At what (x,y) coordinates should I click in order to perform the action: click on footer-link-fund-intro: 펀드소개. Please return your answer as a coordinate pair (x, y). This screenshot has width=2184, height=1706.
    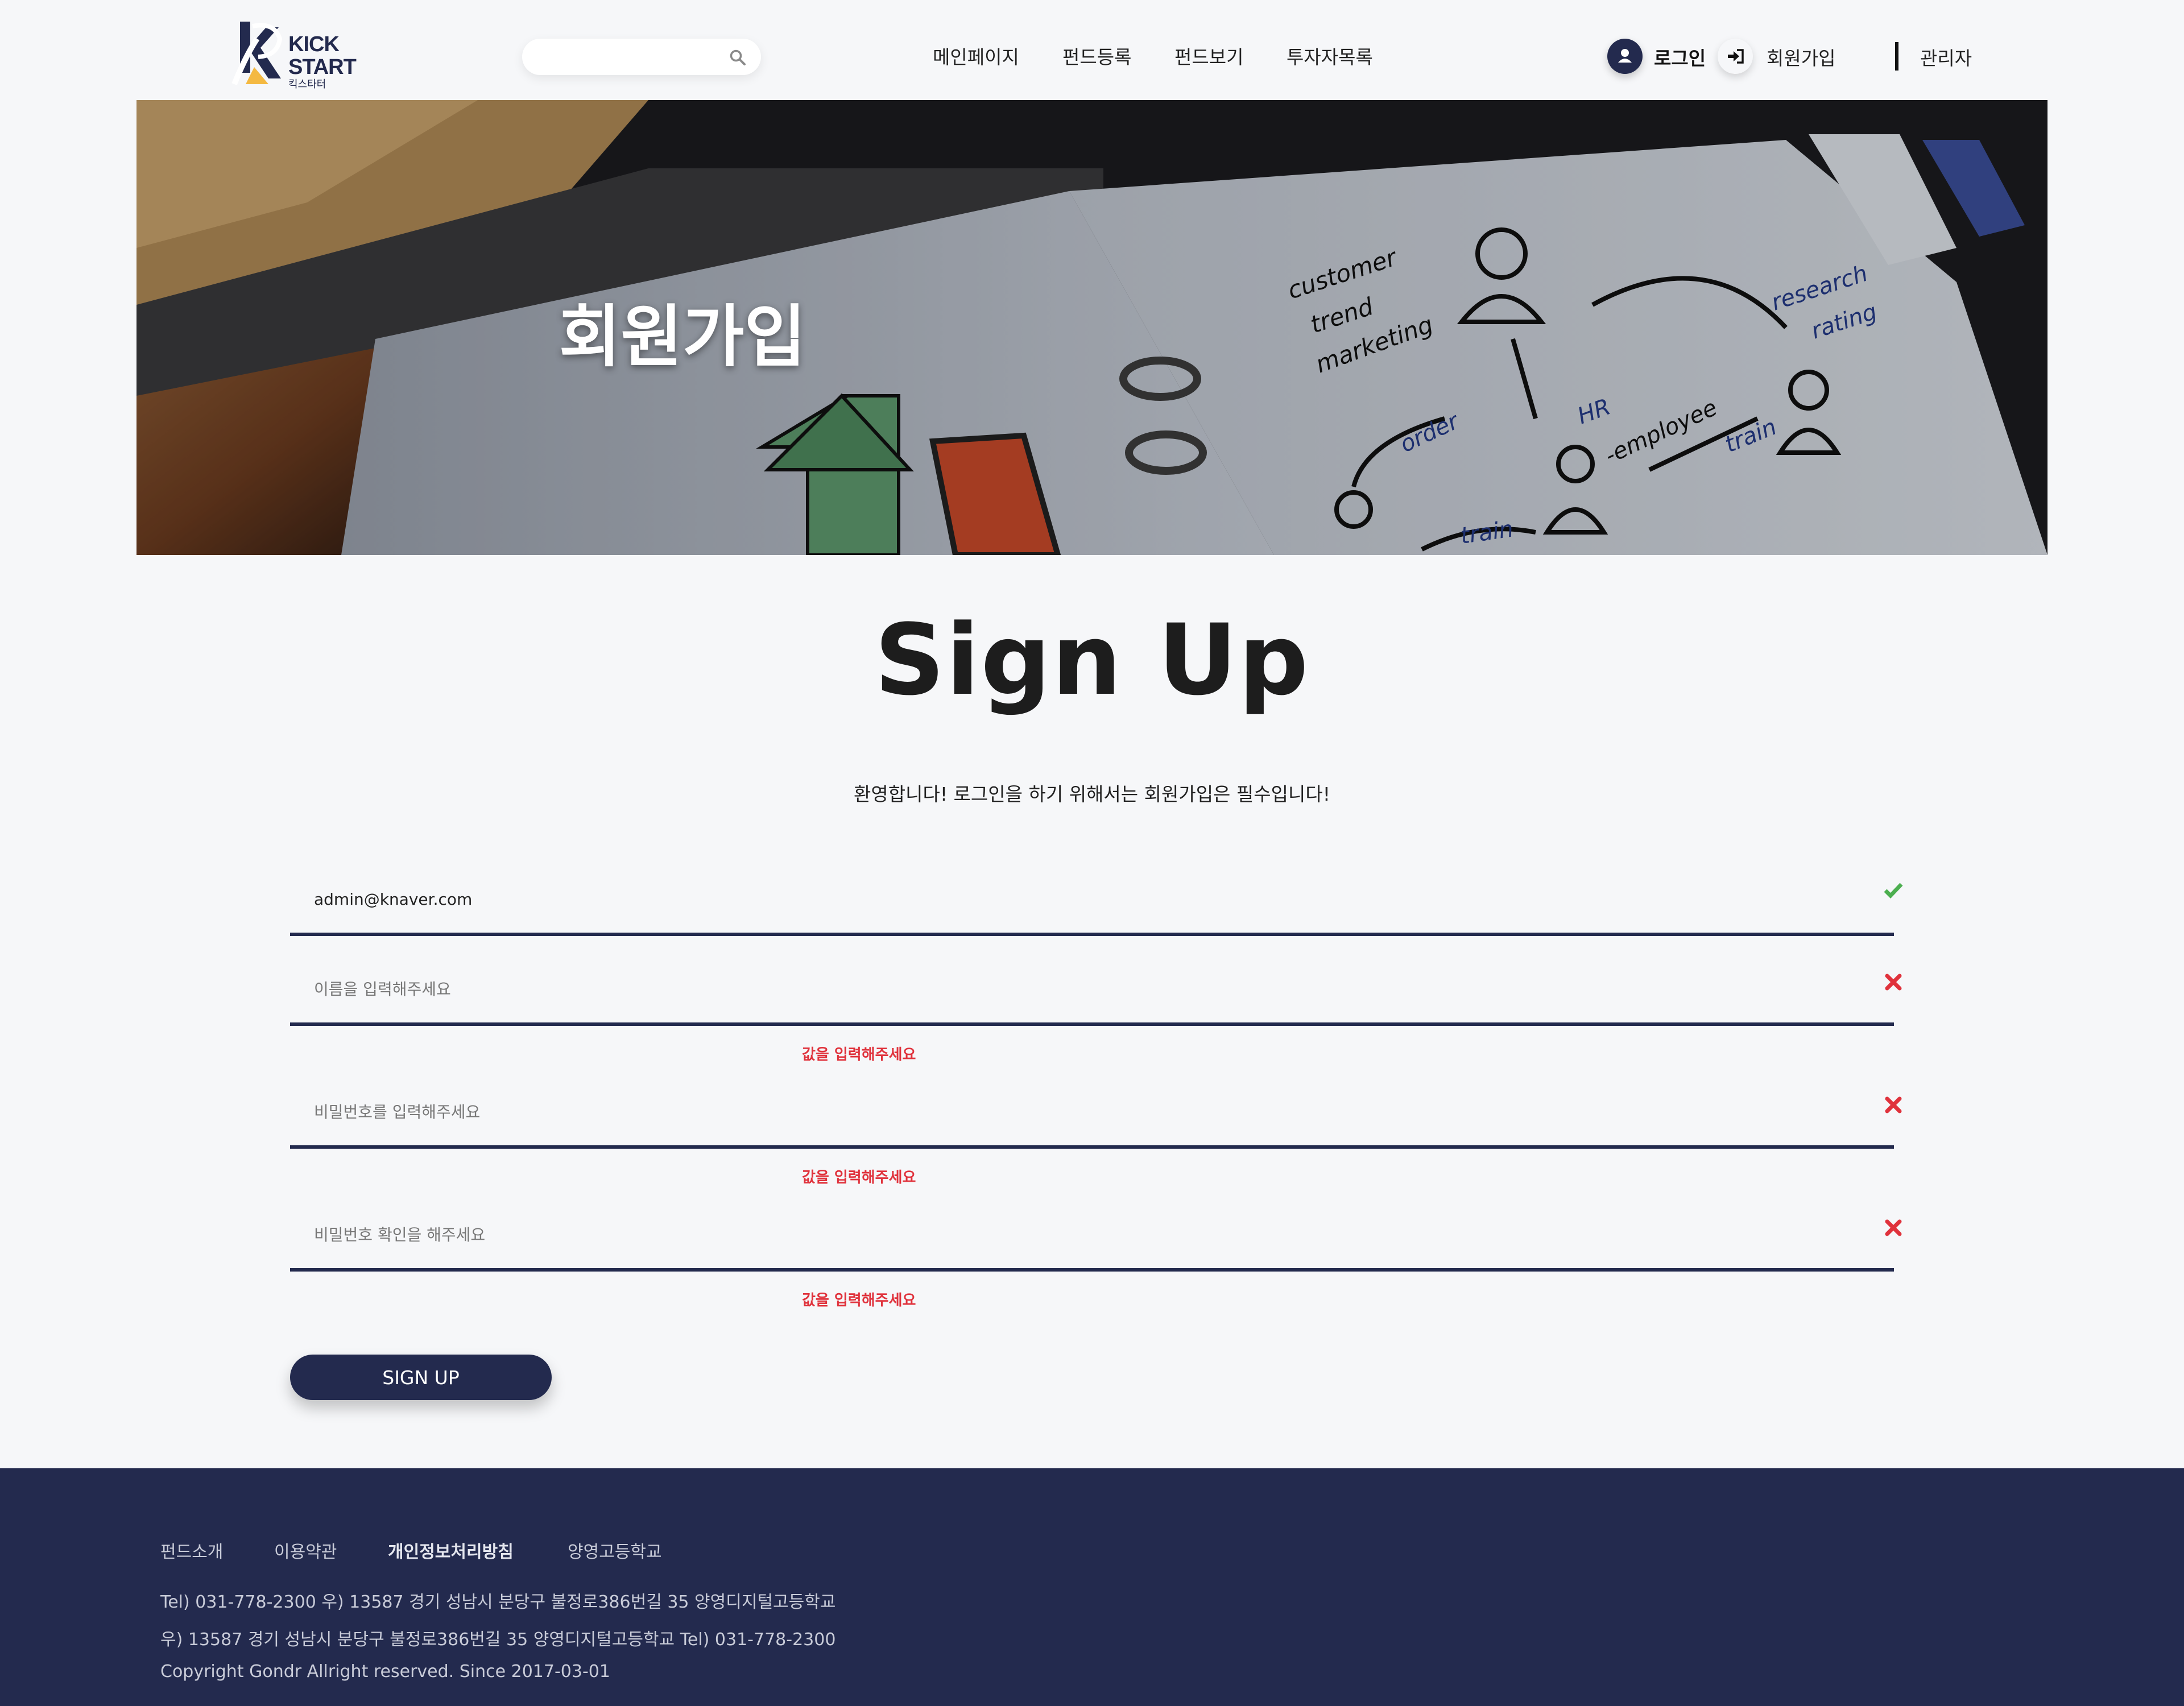
    Looking at the image, I should click on (191, 1550).